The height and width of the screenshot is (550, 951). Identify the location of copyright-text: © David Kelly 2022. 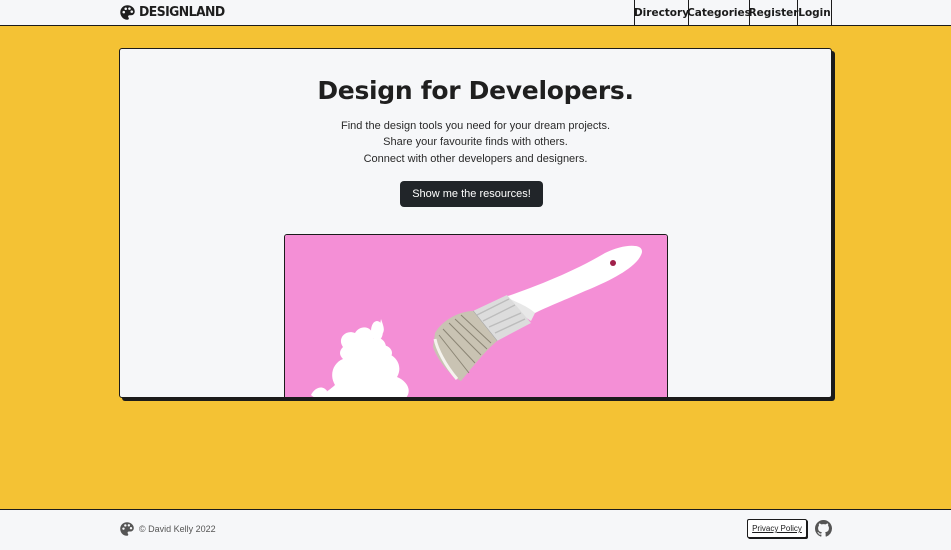
(177, 529).